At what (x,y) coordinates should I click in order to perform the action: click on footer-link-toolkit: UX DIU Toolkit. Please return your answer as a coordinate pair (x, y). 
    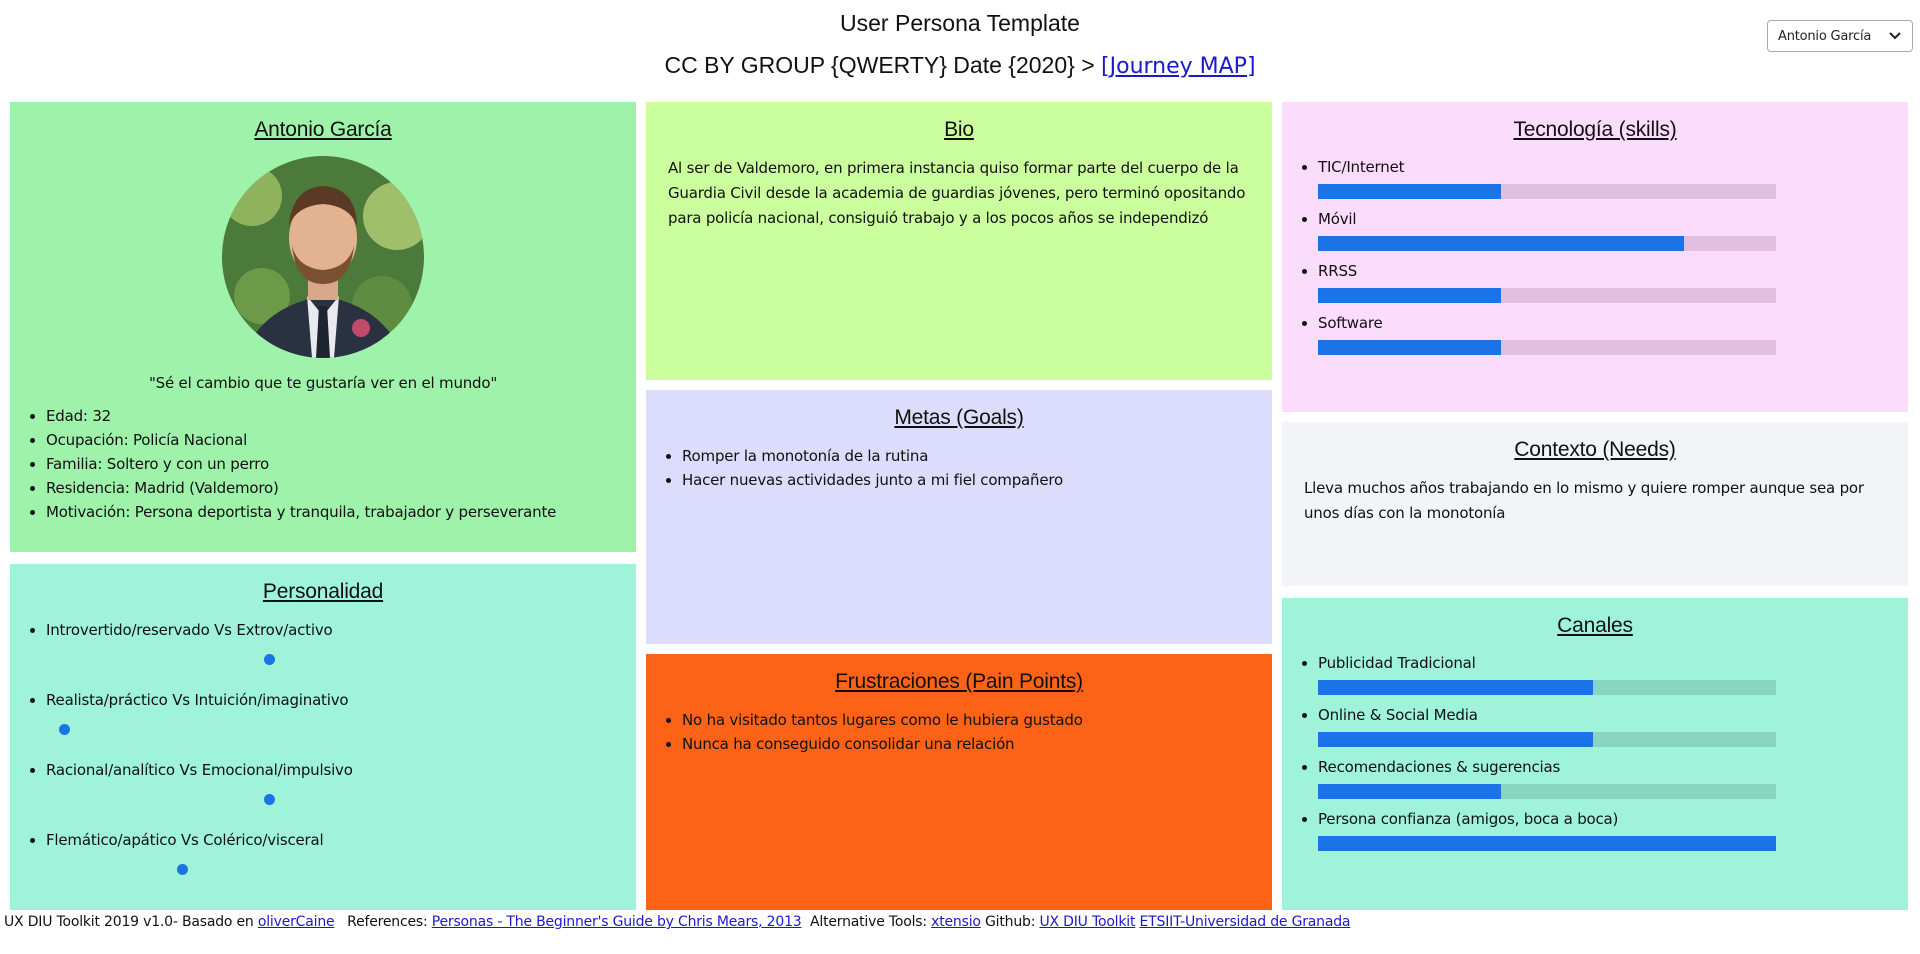
    Looking at the image, I should click on (1087, 922).